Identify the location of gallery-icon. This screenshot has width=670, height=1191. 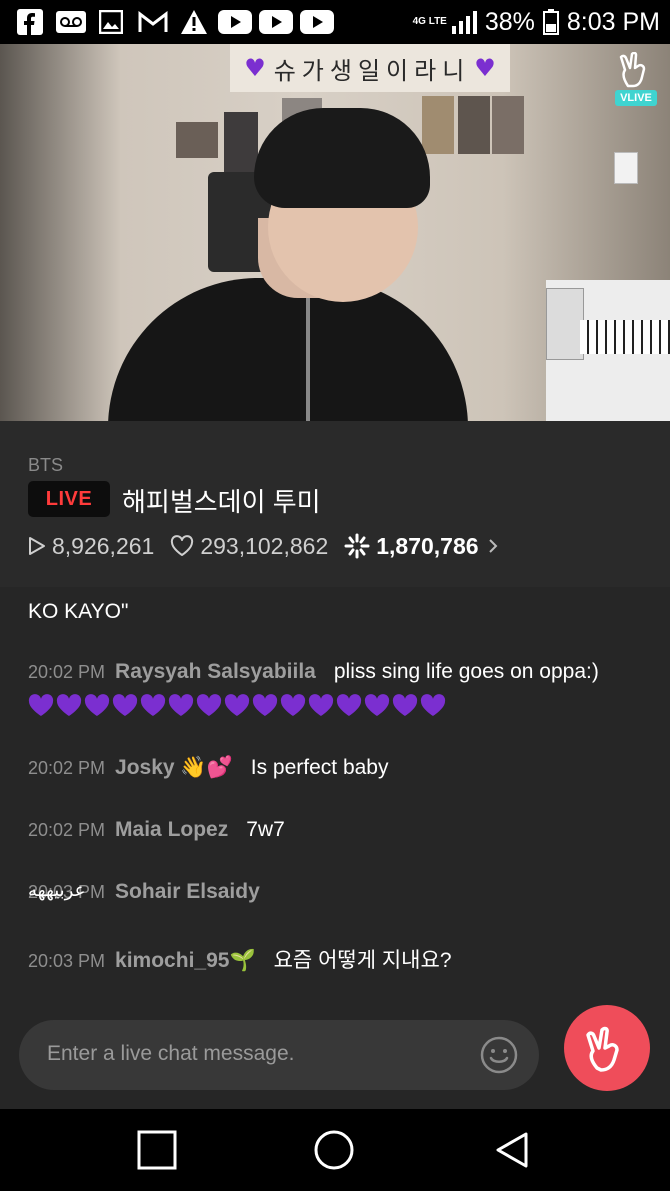
(111, 22).